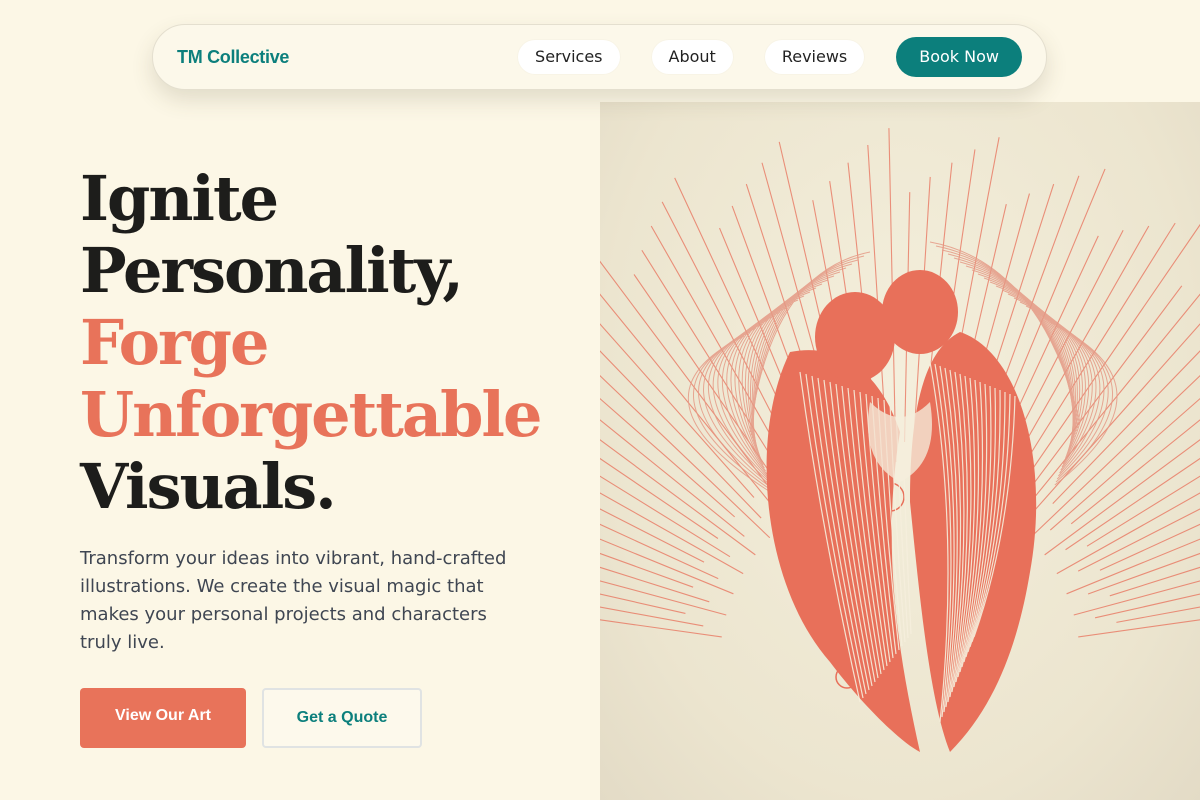  I want to click on nav-menu: Services About Reviews Book Now, so click(770, 57).